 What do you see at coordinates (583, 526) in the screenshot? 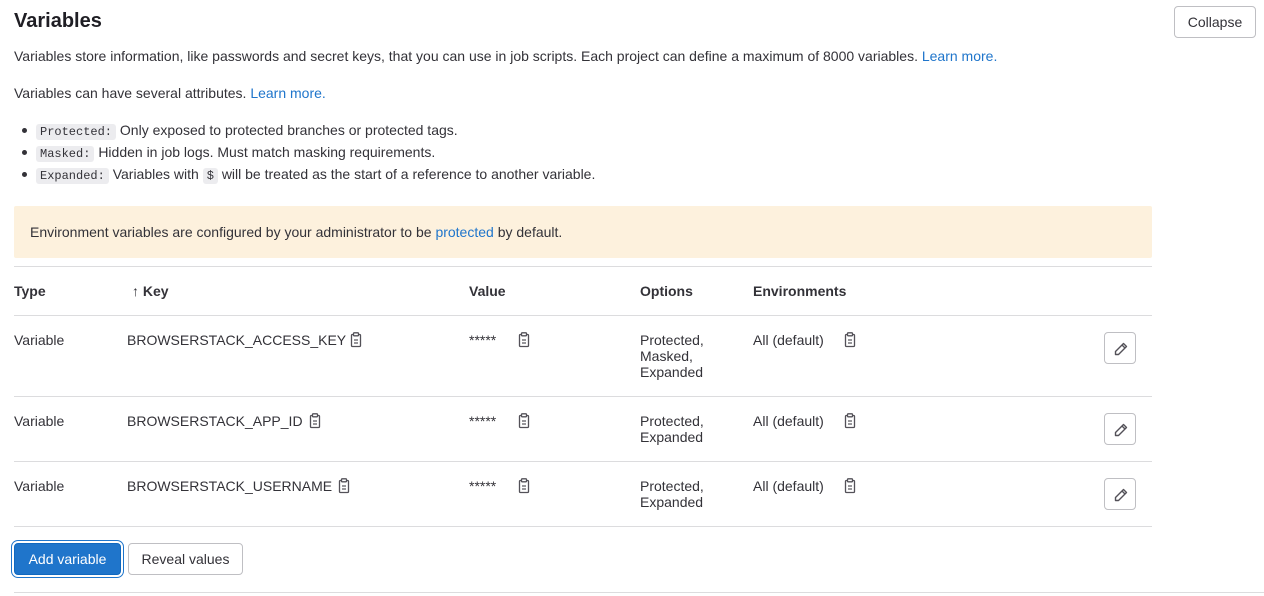
I see `table-bottom-border` at bounding box center [583, 526].